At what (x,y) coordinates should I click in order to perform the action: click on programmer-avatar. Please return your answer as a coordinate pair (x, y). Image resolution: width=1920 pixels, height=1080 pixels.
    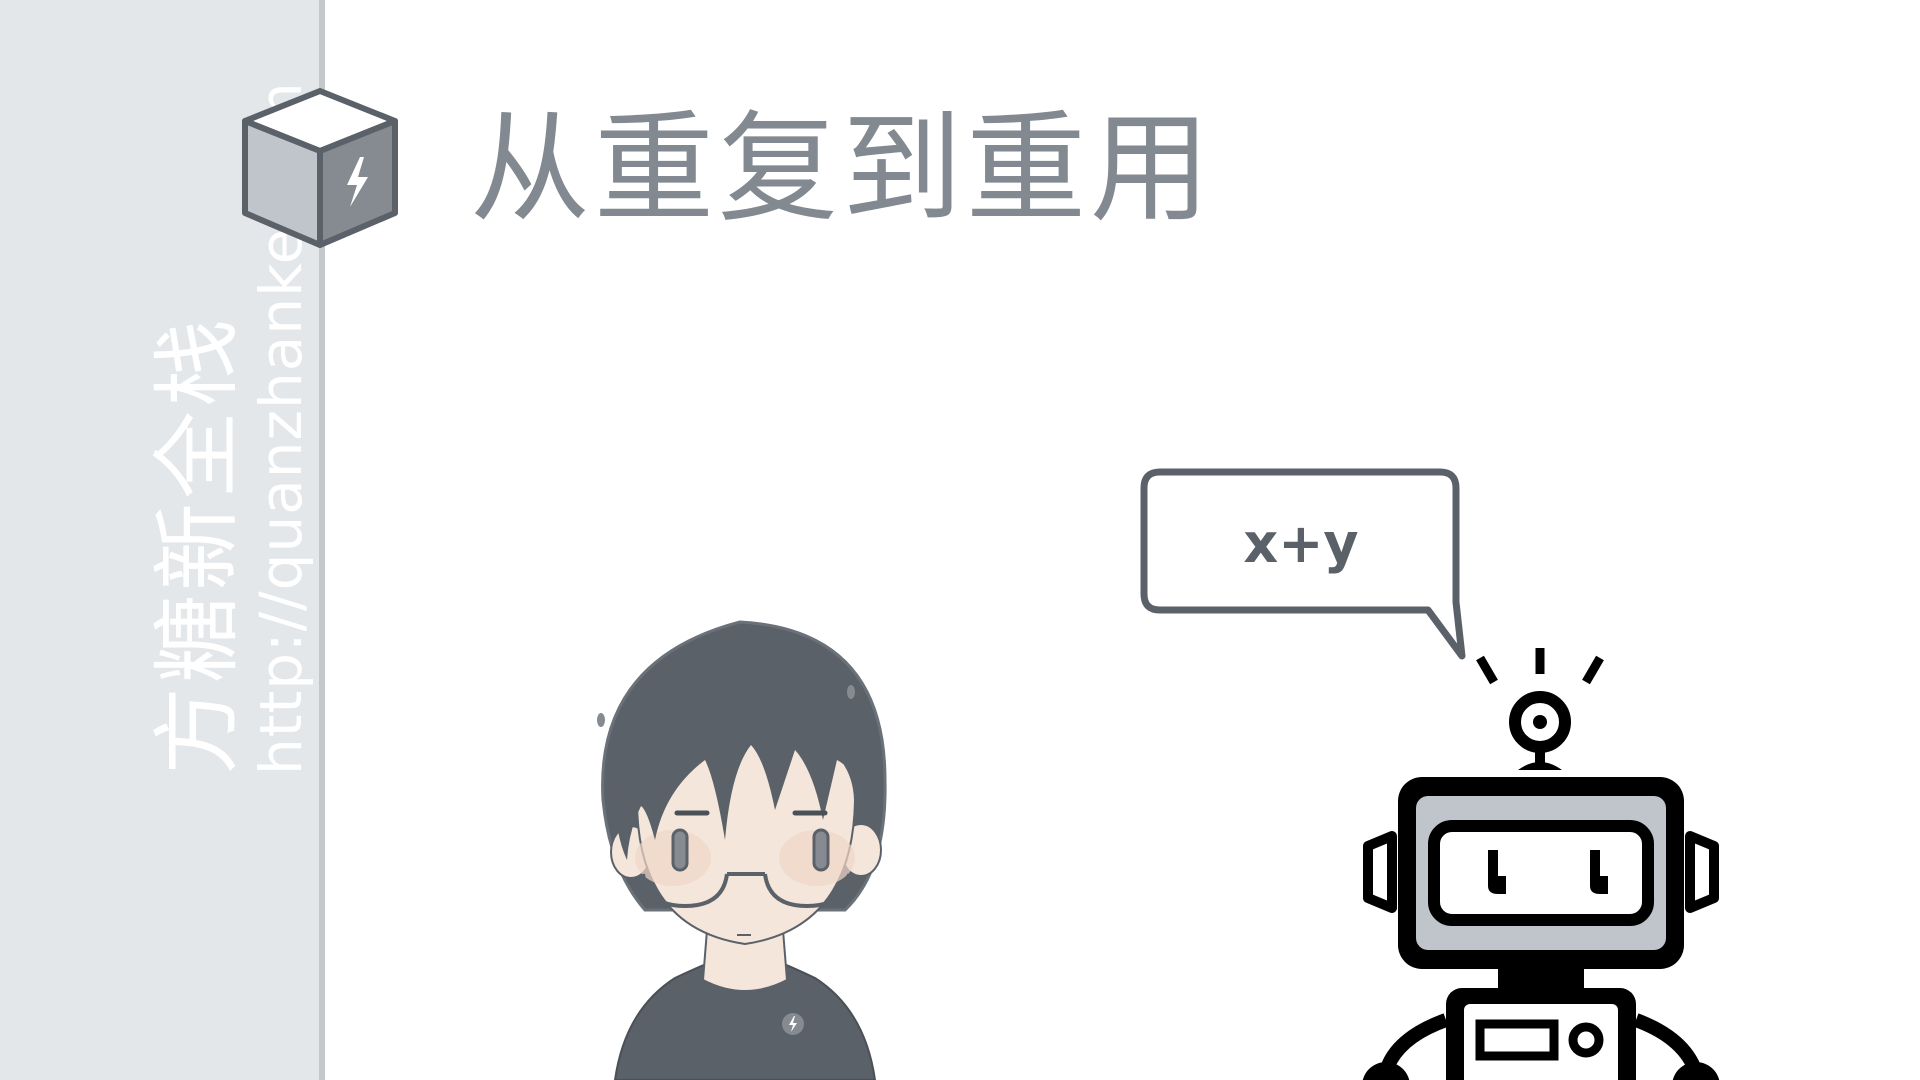
    Looking at the image, I should click on (742, 850).